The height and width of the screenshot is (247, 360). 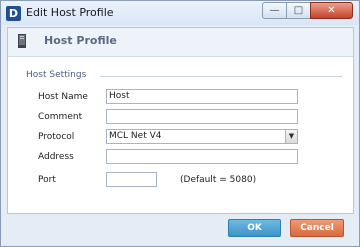 I want to click on app-logo-icon: D, so click(x=13, y=13).